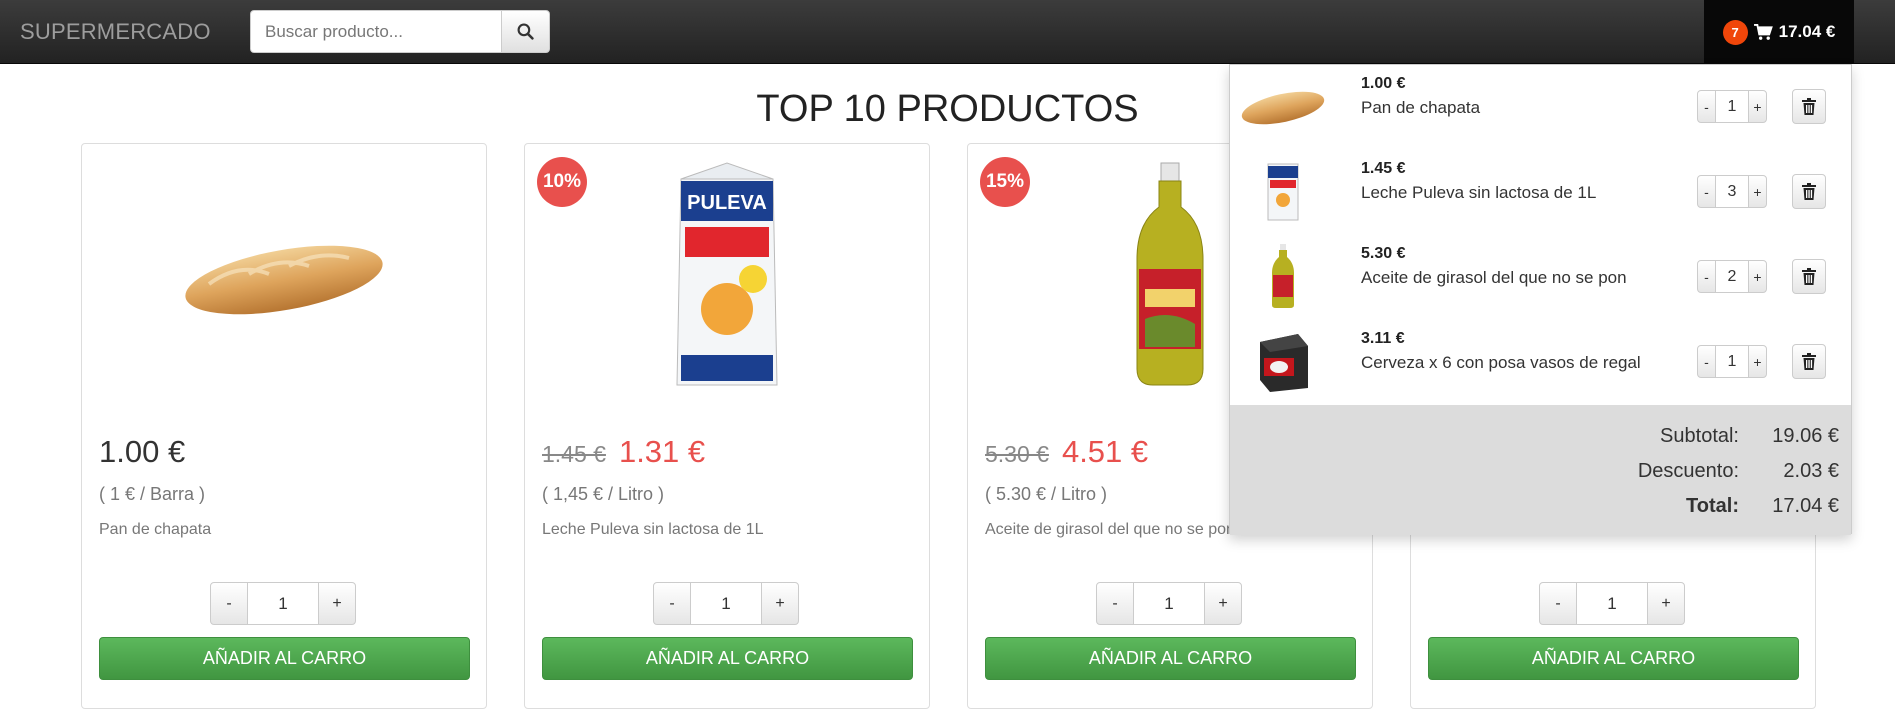  I want to click on unit-price: ( 1 € / Barra ), so click(152, 494).